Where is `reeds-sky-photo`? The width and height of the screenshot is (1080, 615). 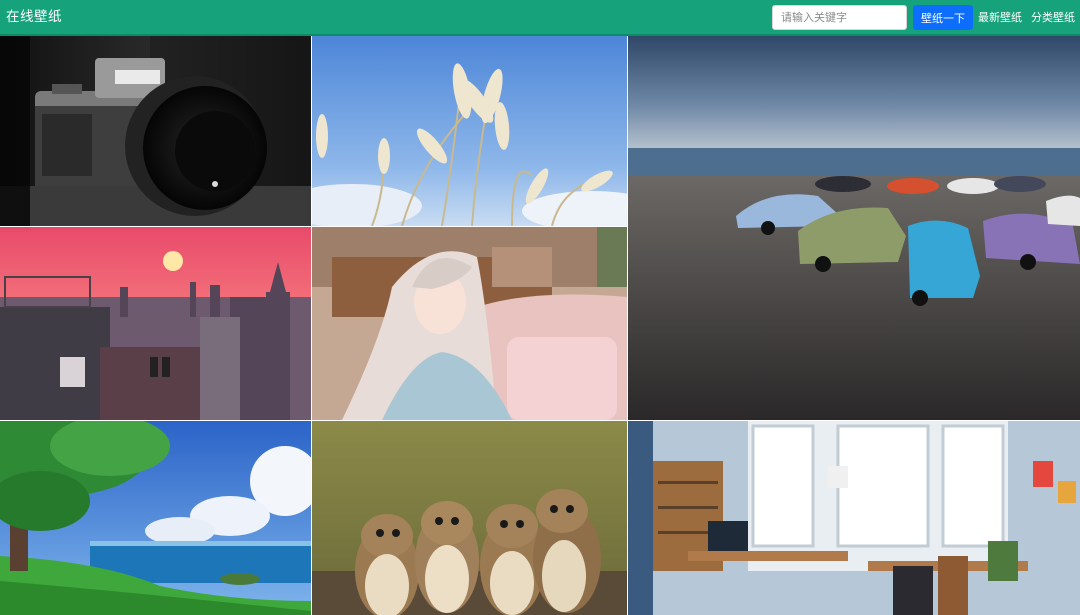 reeds-sky-photo is located at coordinates (469, 131).